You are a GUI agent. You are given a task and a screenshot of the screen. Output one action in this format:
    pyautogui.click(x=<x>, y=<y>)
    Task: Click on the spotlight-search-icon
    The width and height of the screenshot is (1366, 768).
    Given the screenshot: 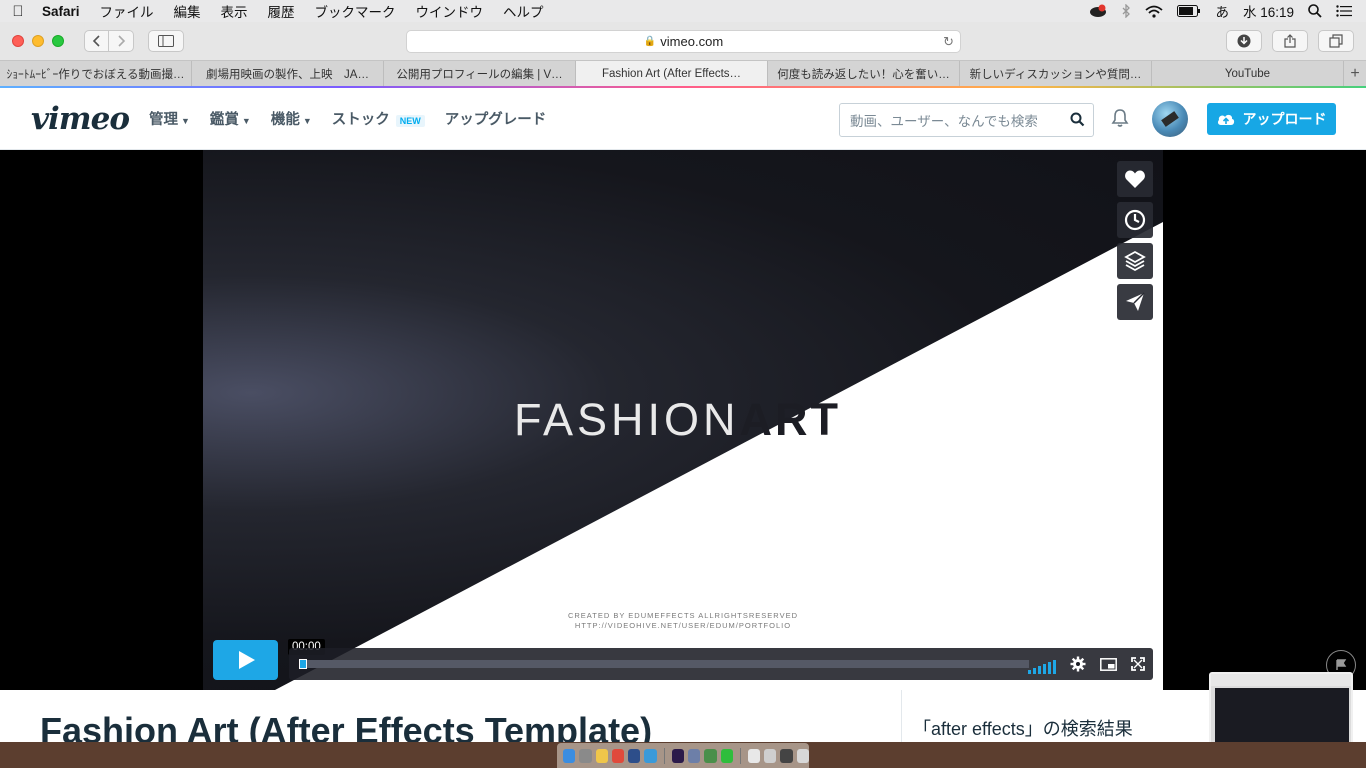 What is the action you would take?
    pyautogui.click(x=1315, y=11)
    